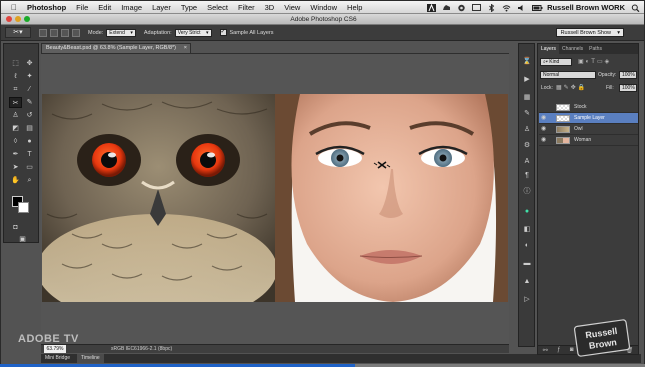 This screenshot has height=372, width=647. Describe the element at coordinates (90, 358) in the screenshot. I see `tab-timeline: Timeline` at that location.